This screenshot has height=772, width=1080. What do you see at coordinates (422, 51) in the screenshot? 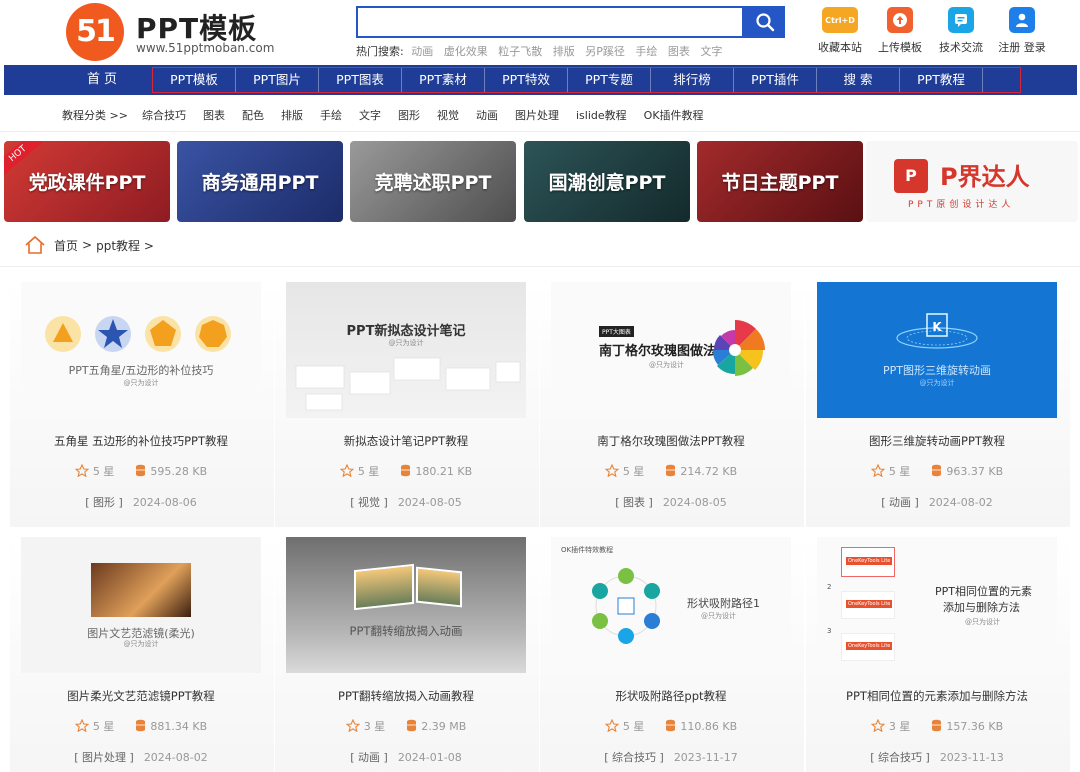
I see `hot-search-link: 动画` at bounding box center [422, 51].